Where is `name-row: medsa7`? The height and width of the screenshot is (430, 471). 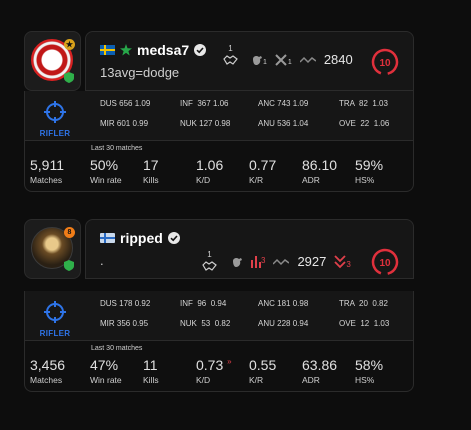
name-row: medsa7 is located at coordinates (153, 50).